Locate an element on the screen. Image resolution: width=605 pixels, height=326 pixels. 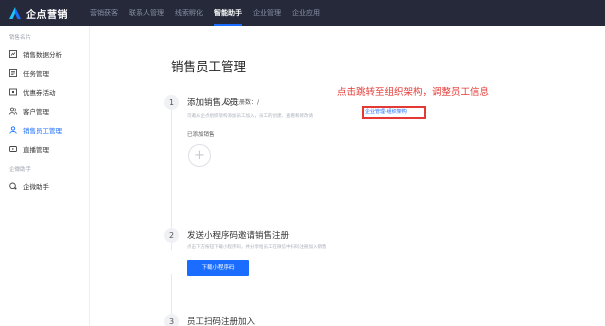
sidebar-item-sales-staff-management: 销售员工管理 is located at coordinates (44, 129).